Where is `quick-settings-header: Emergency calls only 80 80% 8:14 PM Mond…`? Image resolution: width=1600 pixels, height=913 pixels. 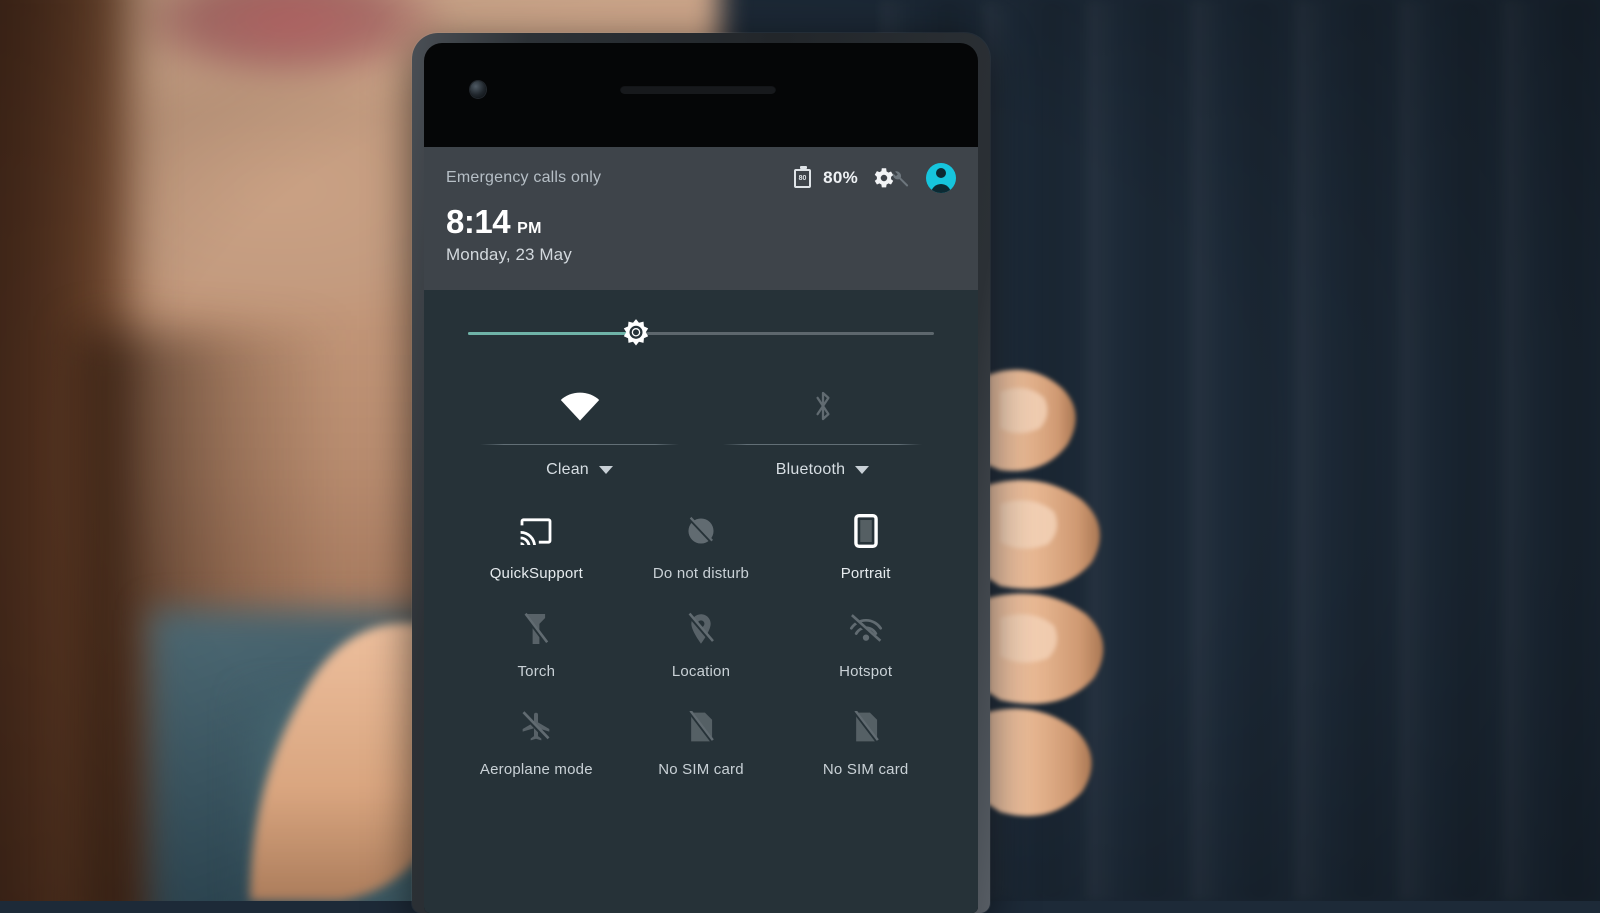
quick-settings-header: Emergency calls only 80 80% 8:14 PM Mond… is located at coordinates (701, 218).